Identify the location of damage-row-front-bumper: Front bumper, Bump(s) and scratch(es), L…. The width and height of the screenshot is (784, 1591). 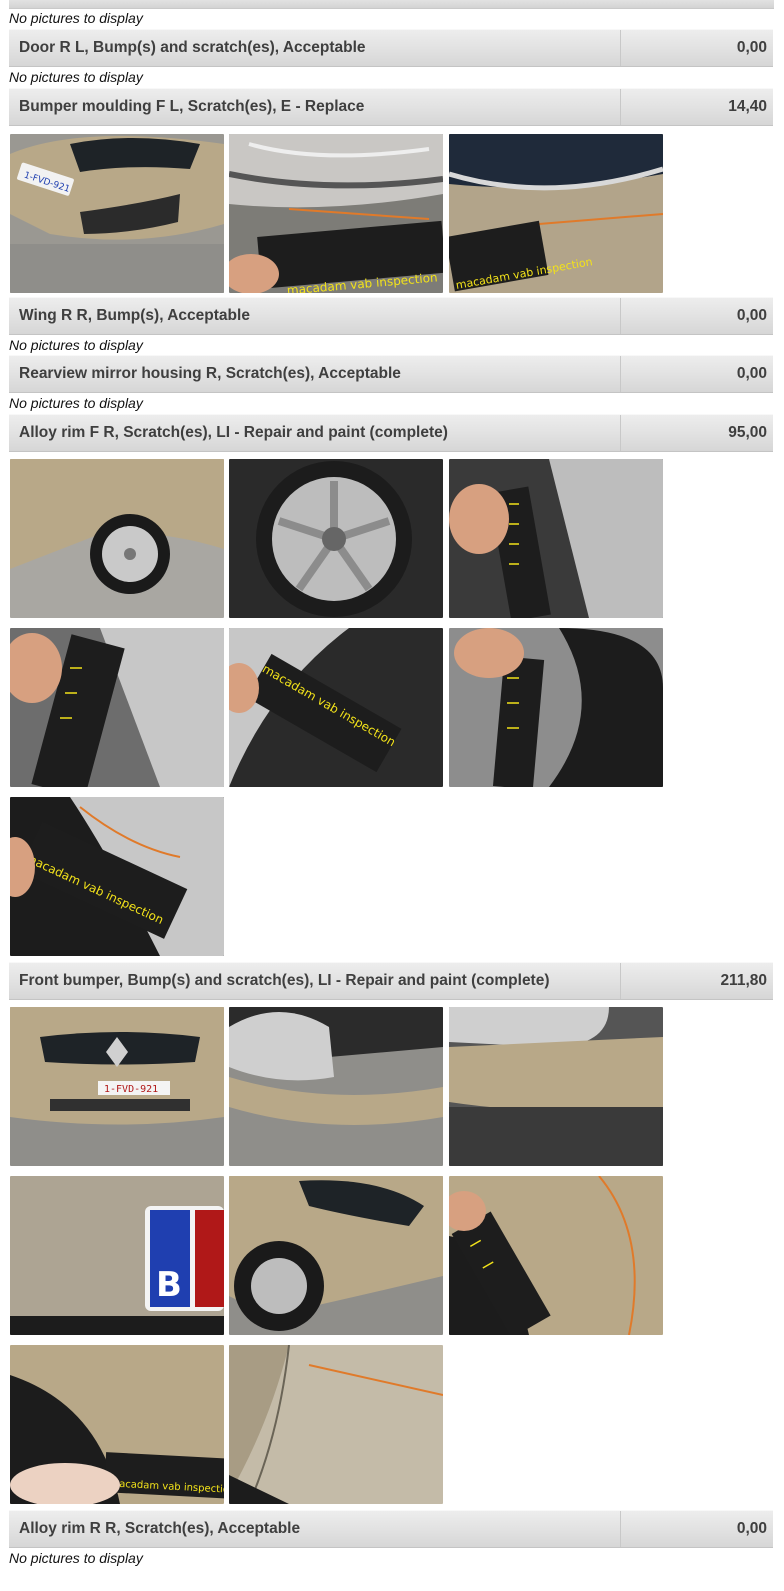
(391, 981).